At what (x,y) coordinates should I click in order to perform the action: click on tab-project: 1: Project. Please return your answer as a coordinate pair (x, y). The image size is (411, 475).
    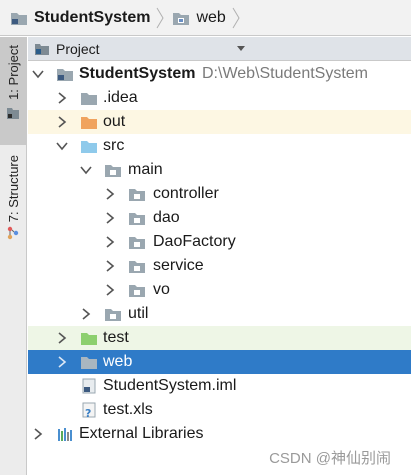
    Looking at the image, I should click on (13, 91).